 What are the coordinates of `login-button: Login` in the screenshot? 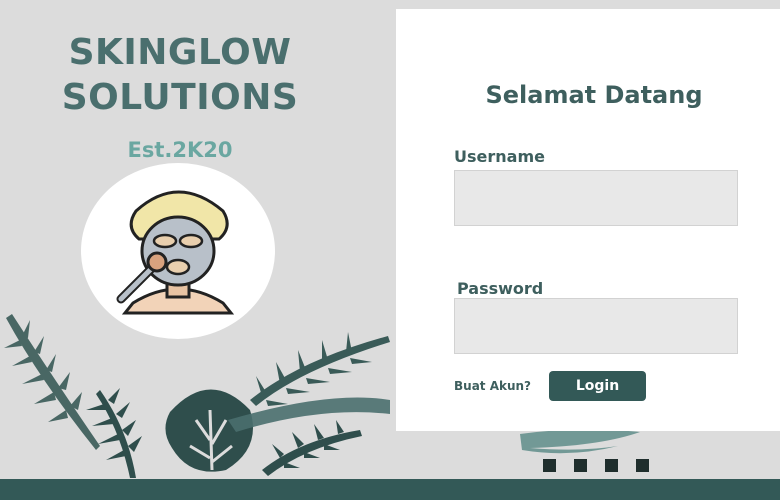 It's located at (597, 386).